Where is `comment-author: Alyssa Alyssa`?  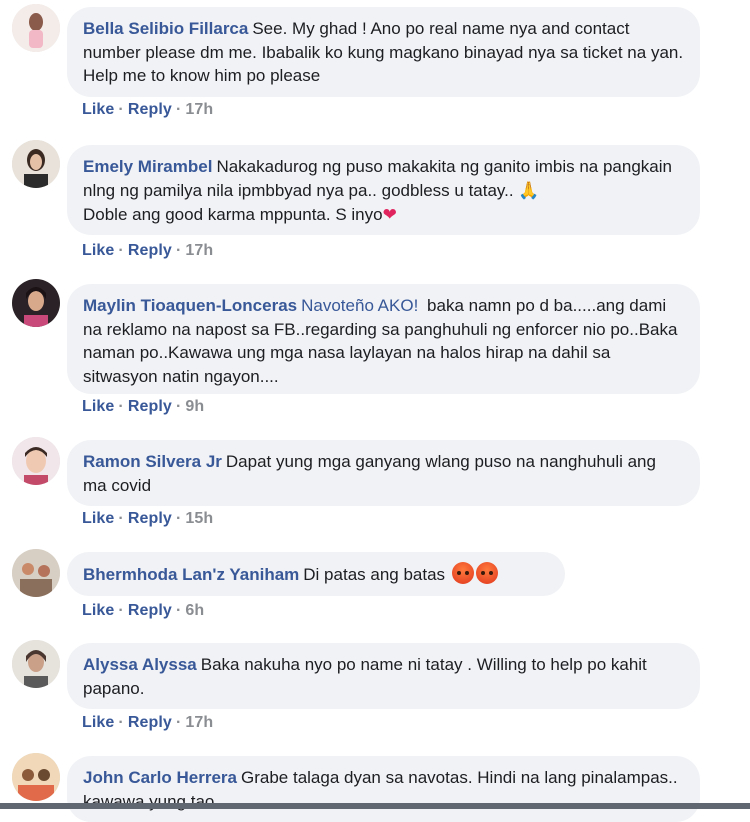 comment-author: Alyssa Alyssa is located at coordinates (140, 664).